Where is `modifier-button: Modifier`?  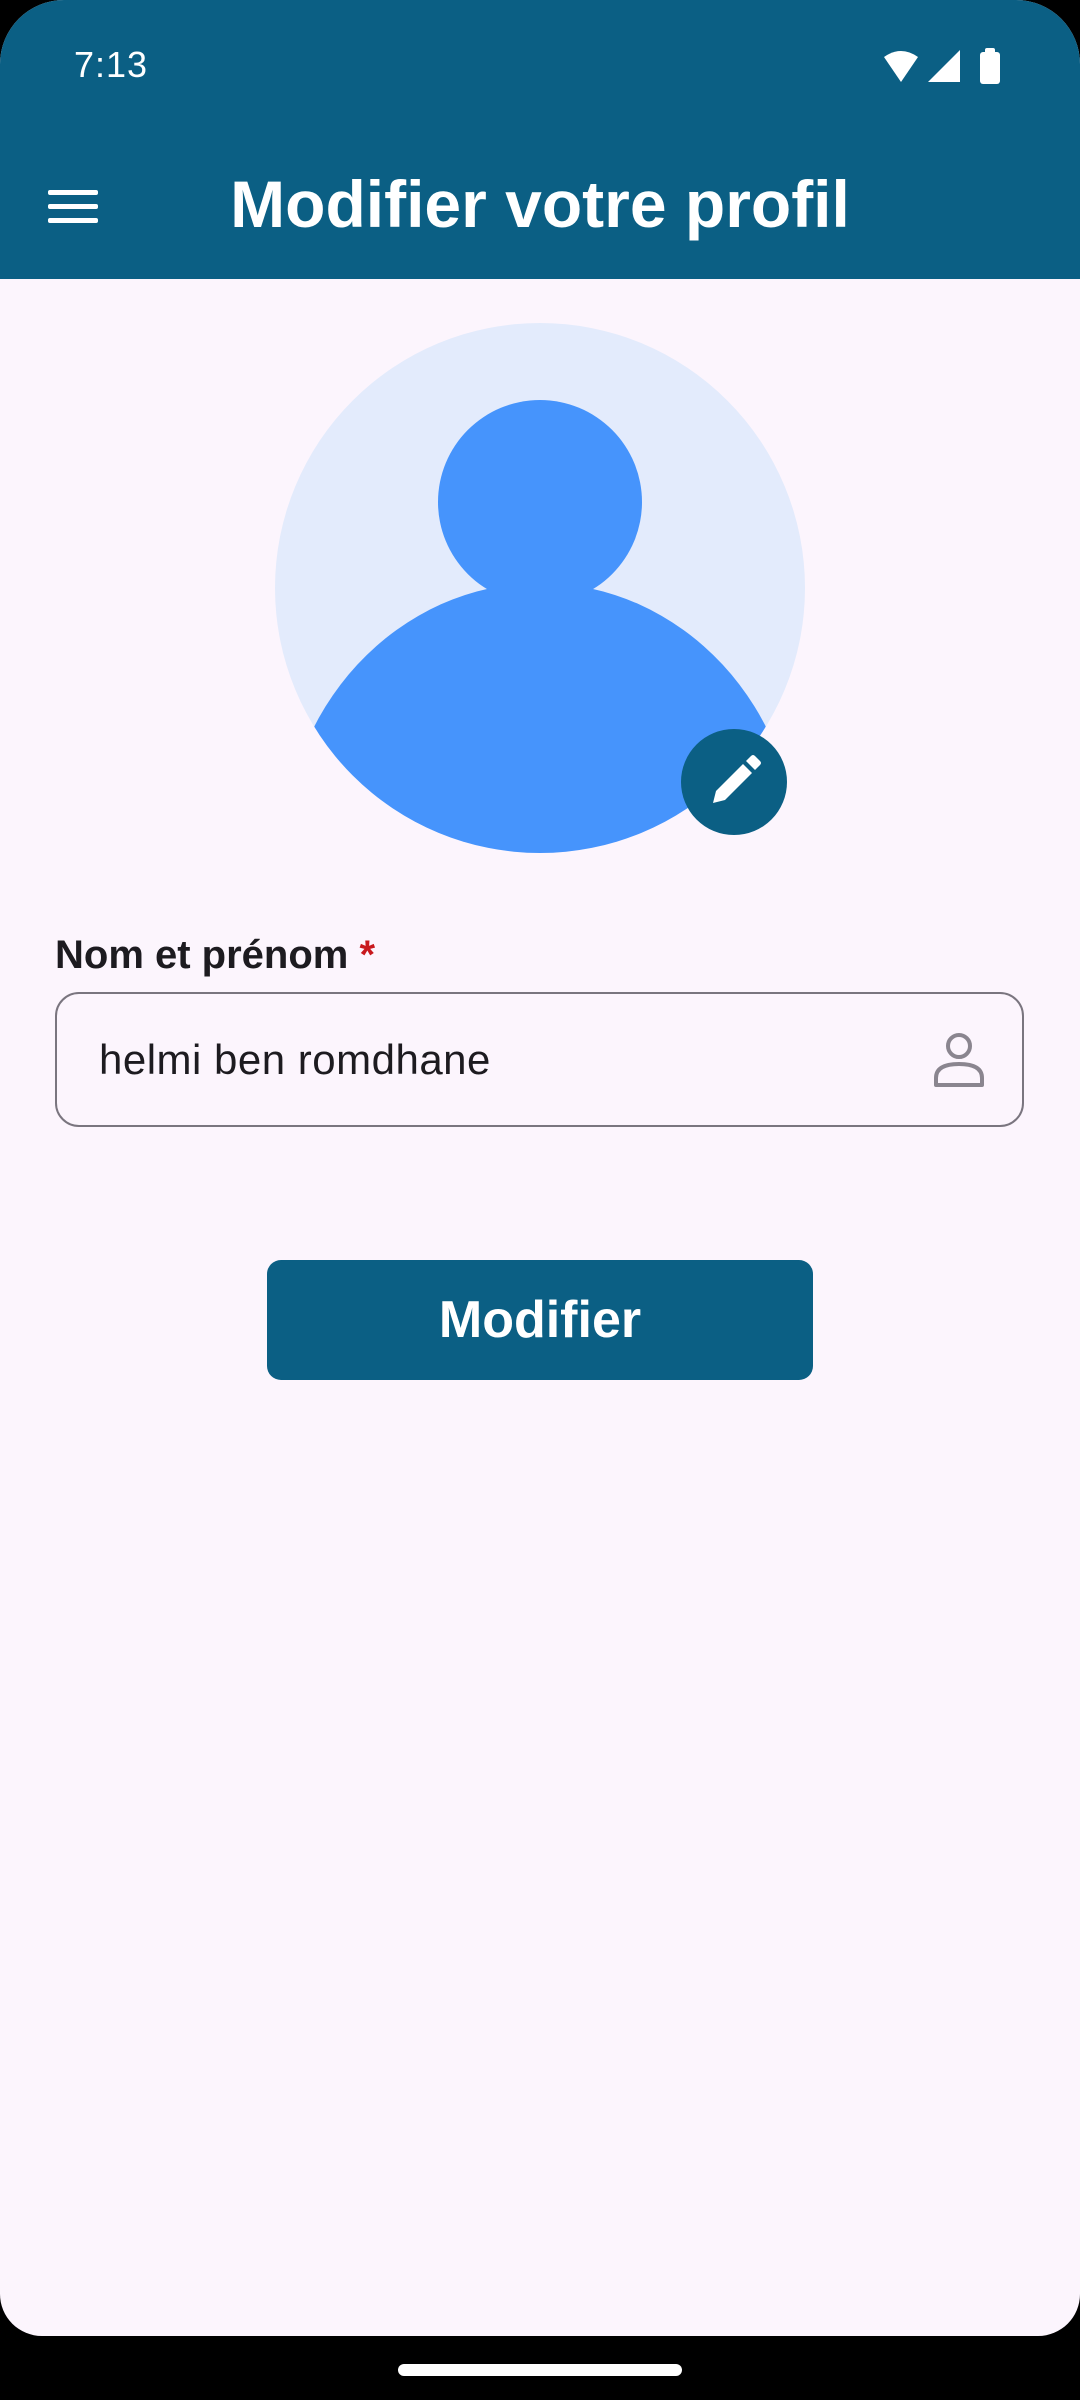 modifier-button: Modifier is located at coordinates (540, 1320).